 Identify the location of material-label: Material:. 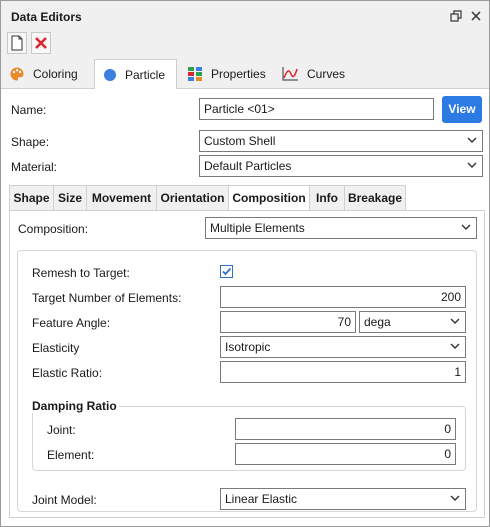
(34, 167).